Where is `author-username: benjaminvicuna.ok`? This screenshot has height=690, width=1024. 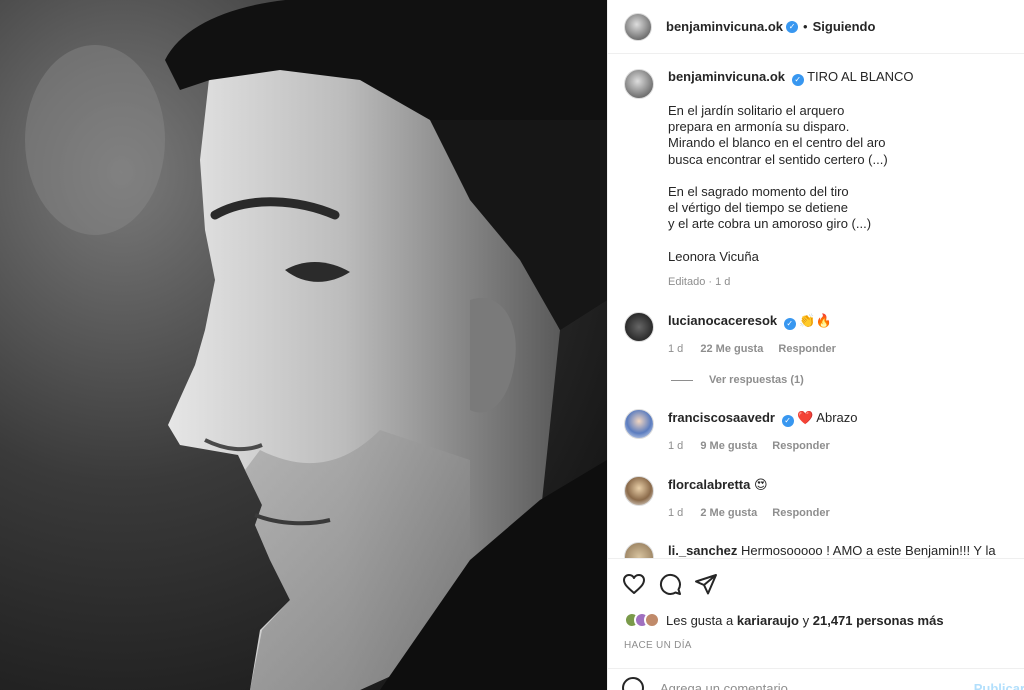
author-username: benjaminvicuna.ok is located at coordinates (724, 26).